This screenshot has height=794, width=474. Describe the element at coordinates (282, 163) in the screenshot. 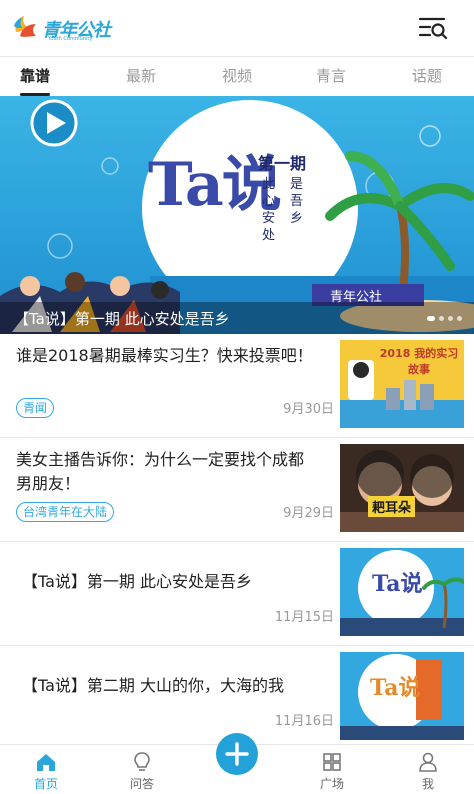

I see `banner-issue: 第一期` at that location.